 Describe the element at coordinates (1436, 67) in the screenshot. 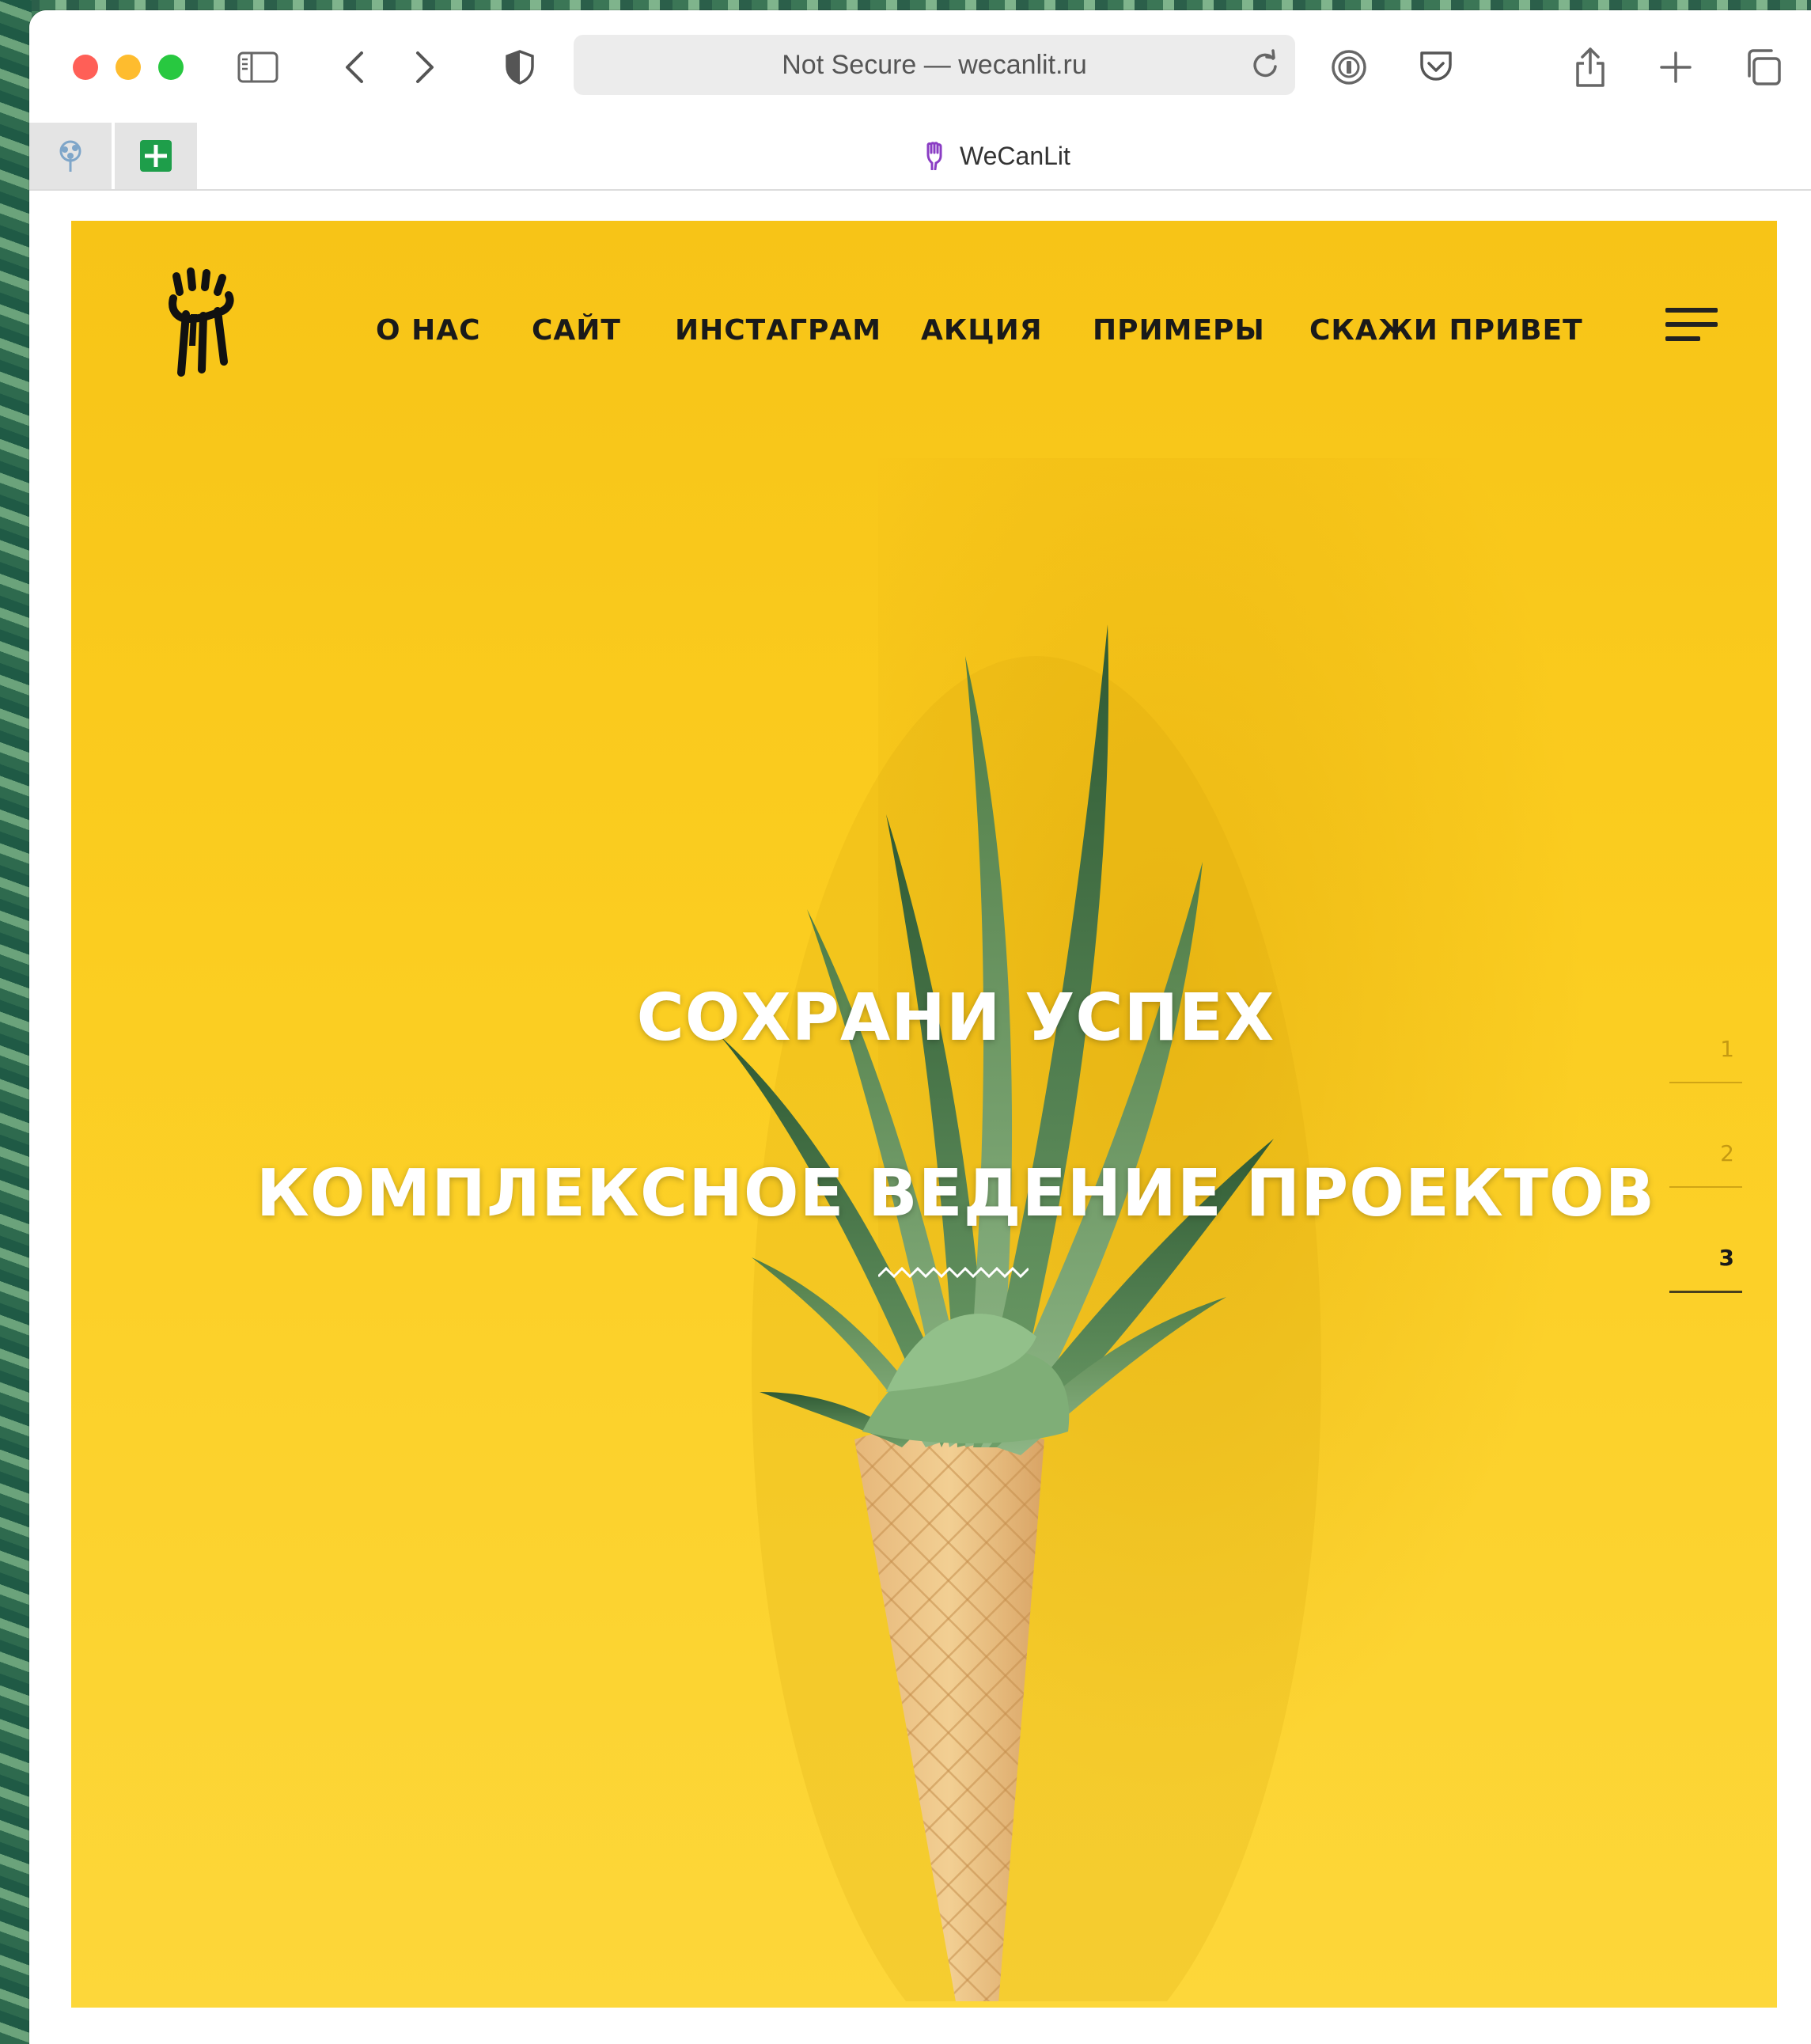

I see `pocket-icon` at that location.